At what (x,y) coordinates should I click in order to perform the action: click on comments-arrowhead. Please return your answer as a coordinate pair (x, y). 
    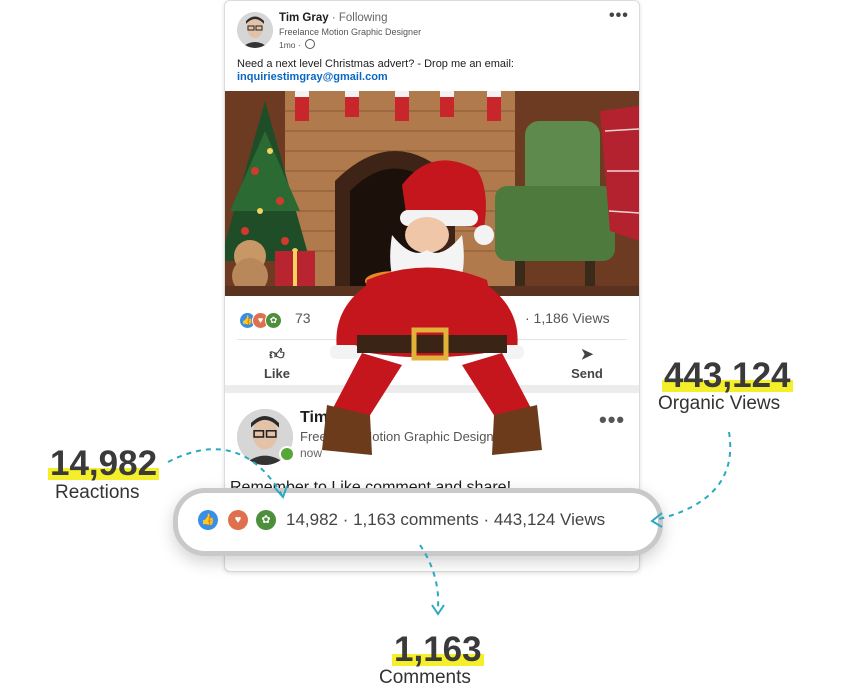
    Looking at the image, I should click on (438, 610).